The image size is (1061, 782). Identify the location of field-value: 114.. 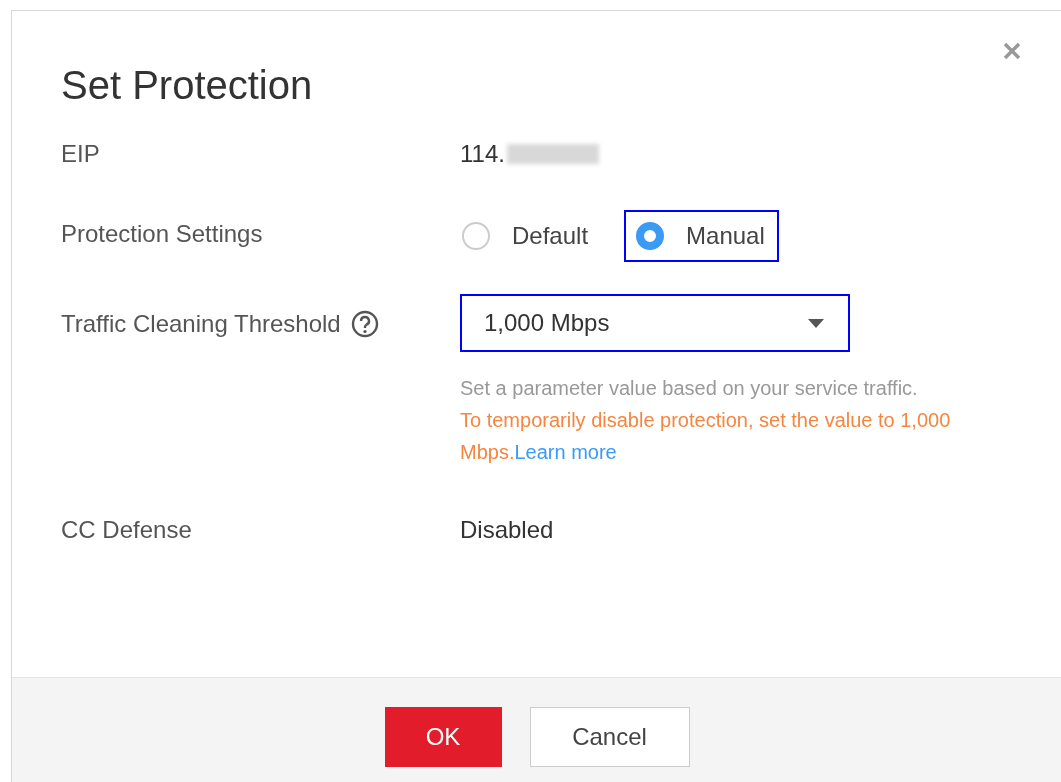
(482, 154).